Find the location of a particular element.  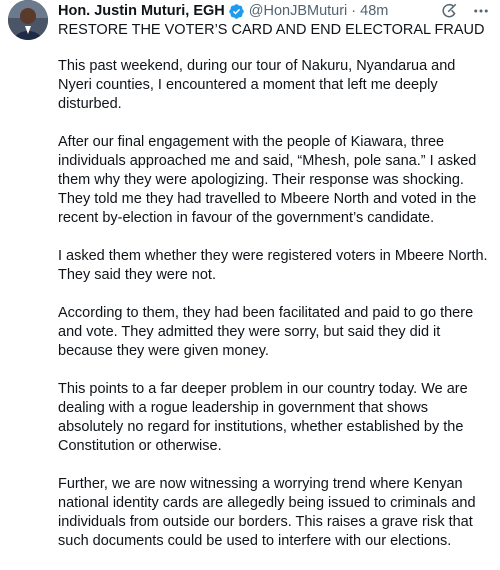

more-icon is located at coordinates (481, 11).